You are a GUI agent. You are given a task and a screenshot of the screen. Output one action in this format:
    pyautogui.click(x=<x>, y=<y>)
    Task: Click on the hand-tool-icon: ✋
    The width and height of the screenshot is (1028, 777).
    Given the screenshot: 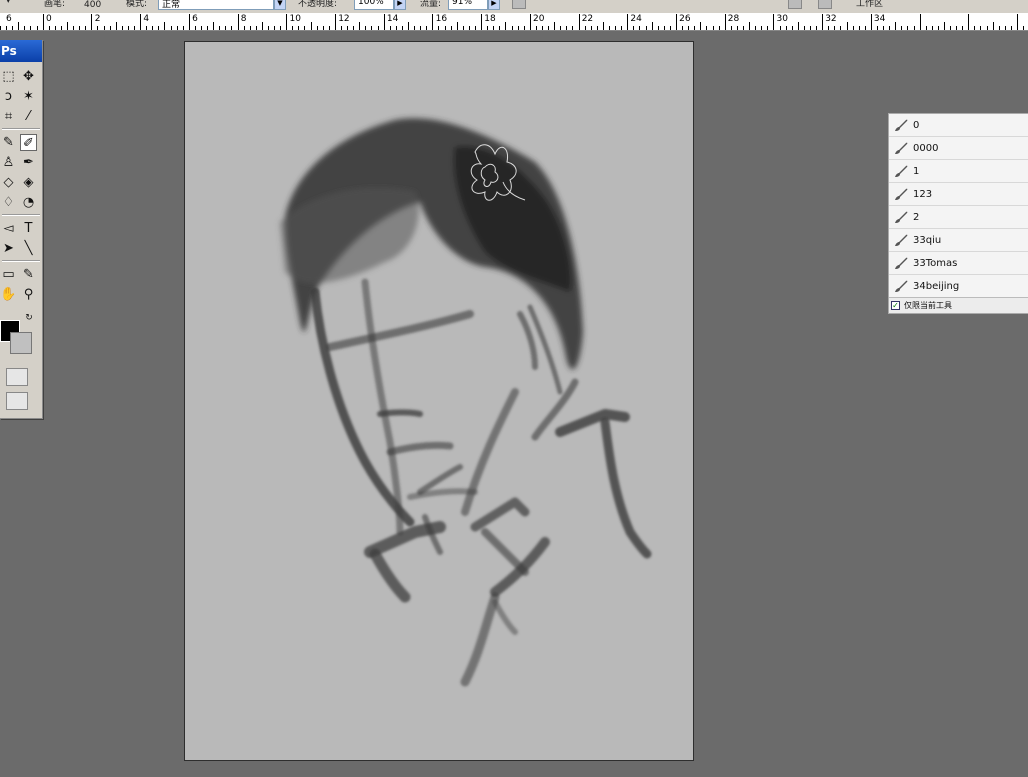 What is the action you would take?
    pyautogui.click(x=8, y=294)
    